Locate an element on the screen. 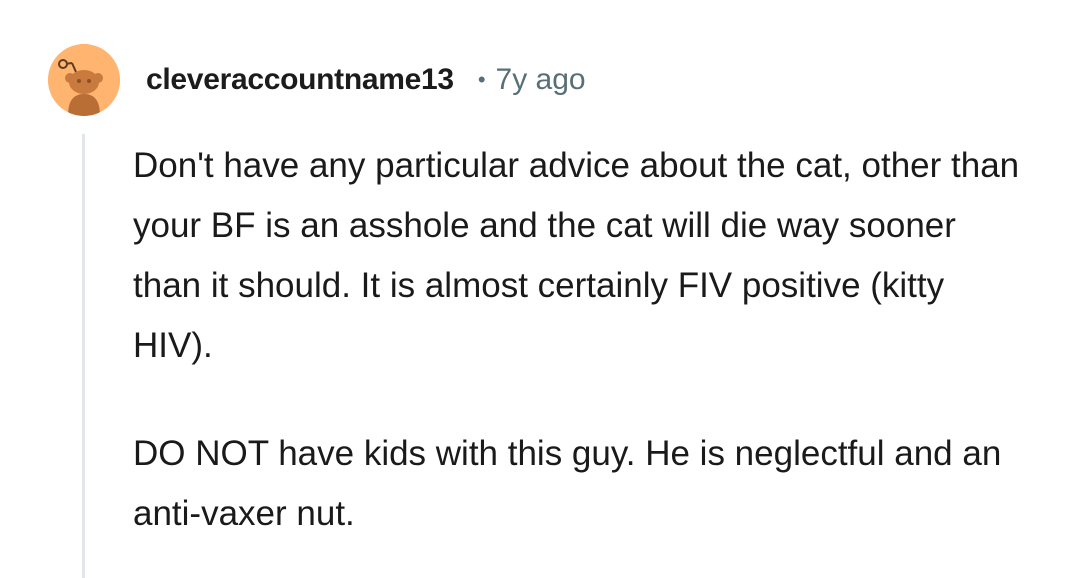 This screenshot has width=1080, height=578. comment-age: 7y ago is located at coordinates (540, 79).